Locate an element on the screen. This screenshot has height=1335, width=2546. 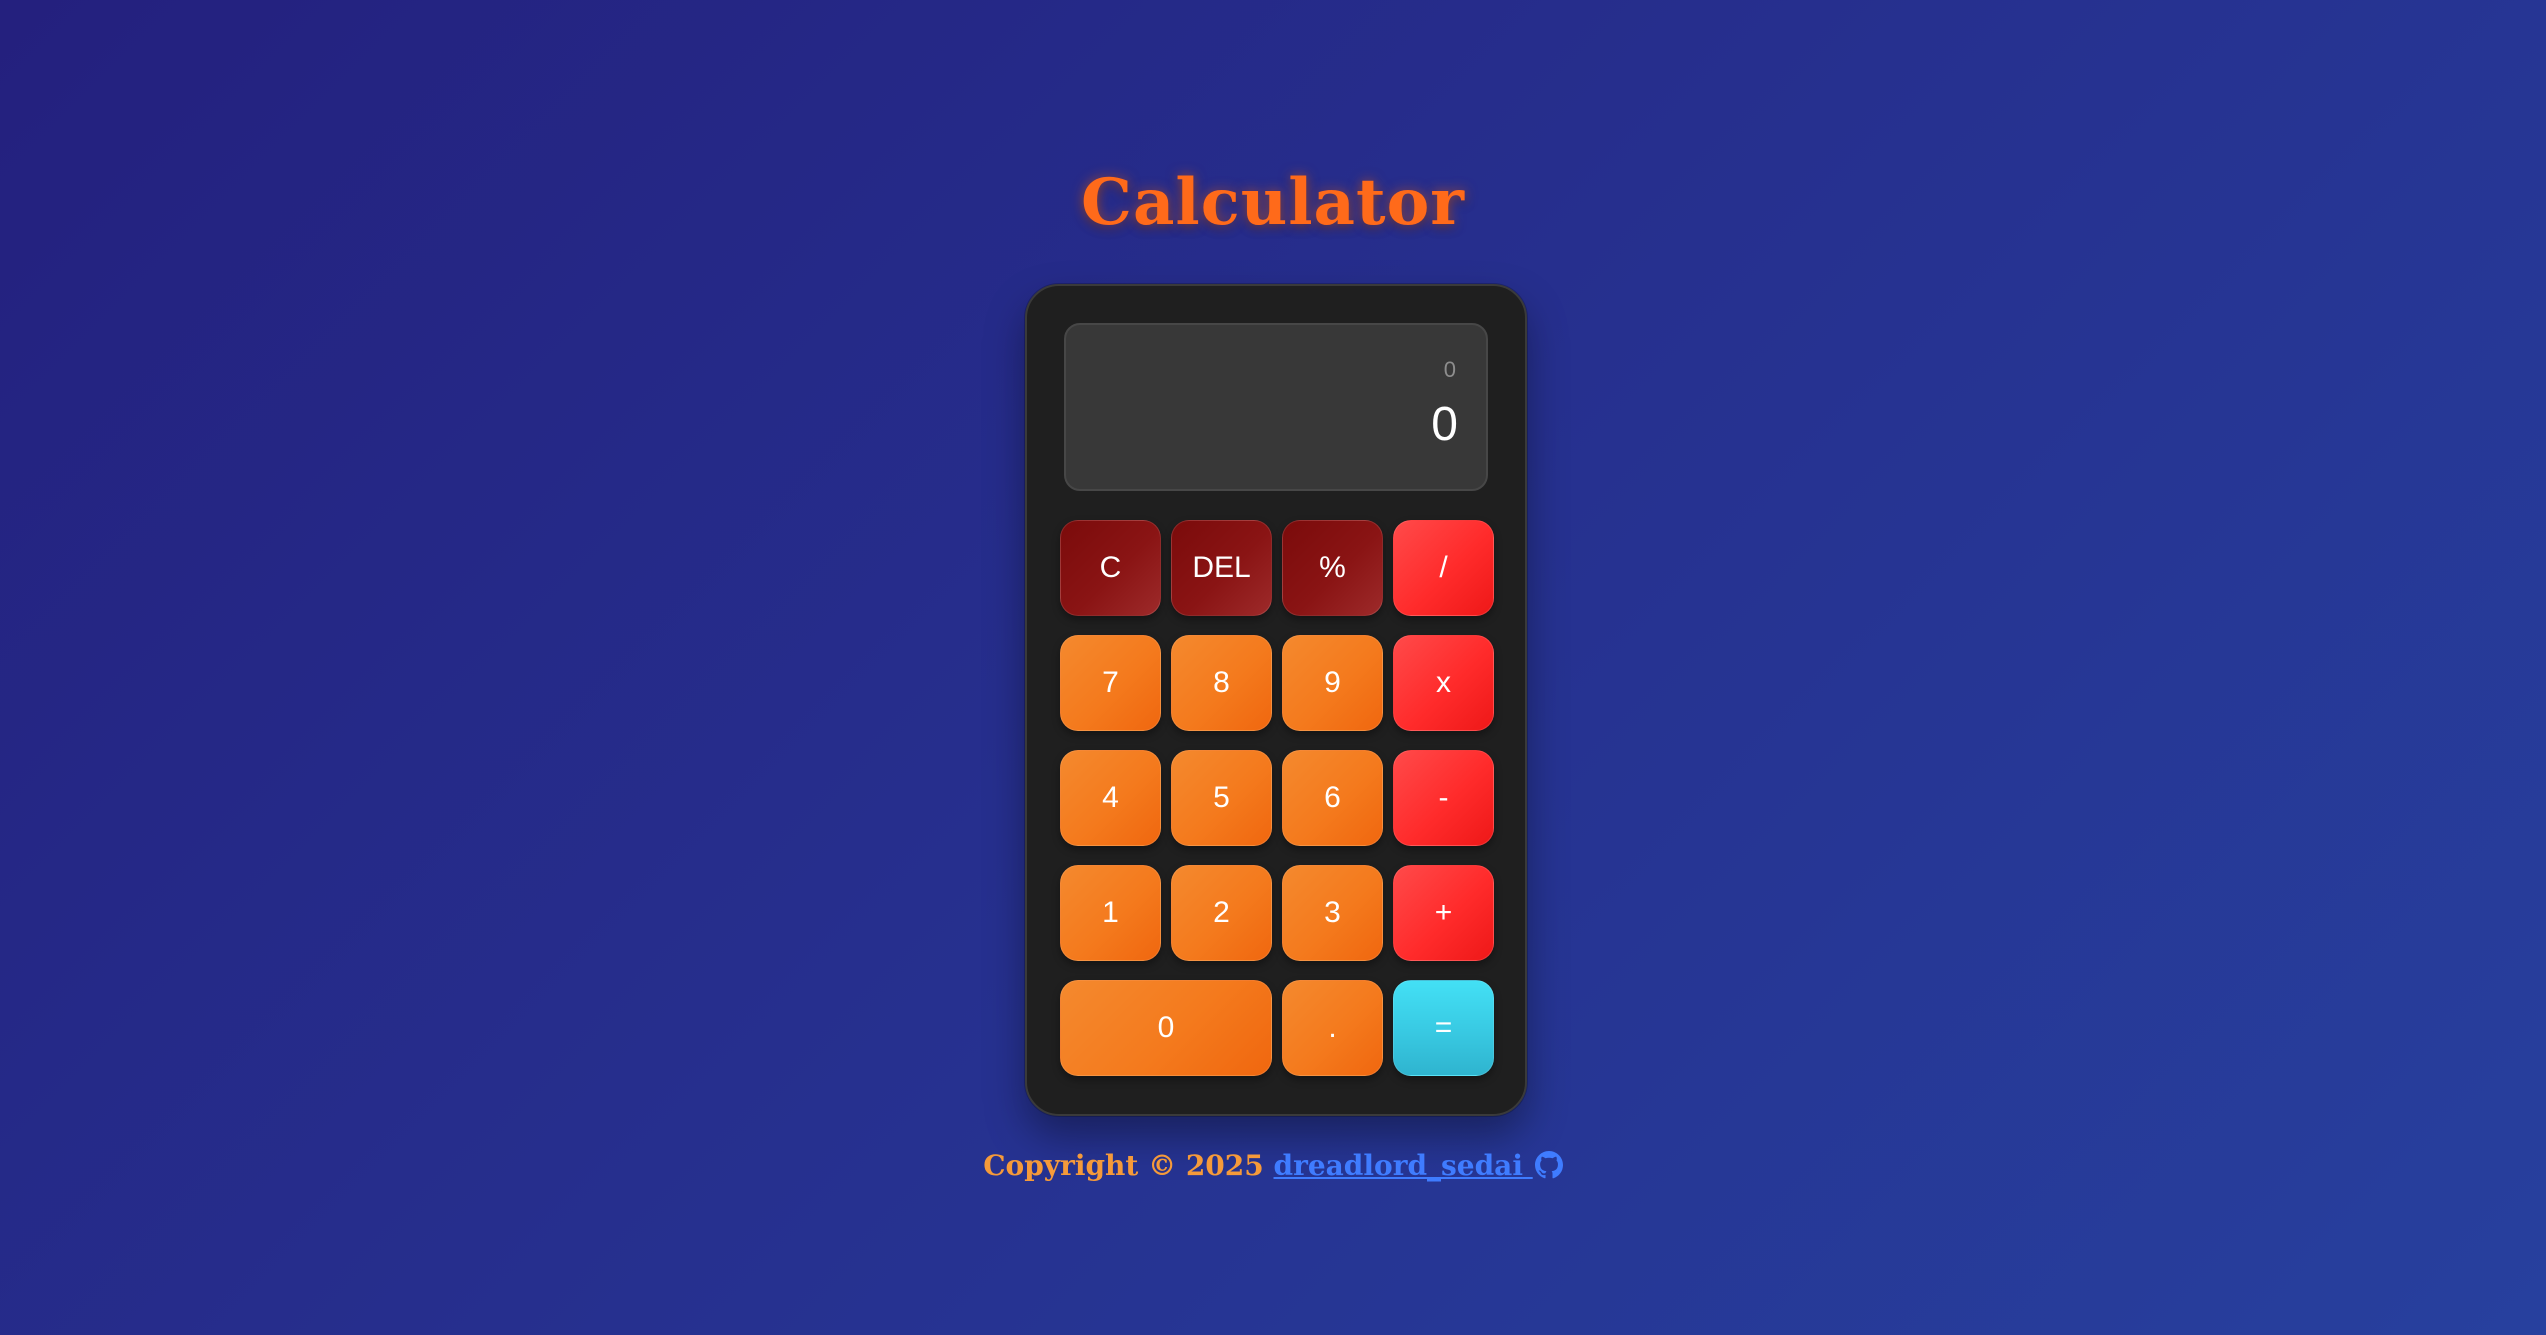
digit-2-button: 2 is located at coordinates (1221, 913).